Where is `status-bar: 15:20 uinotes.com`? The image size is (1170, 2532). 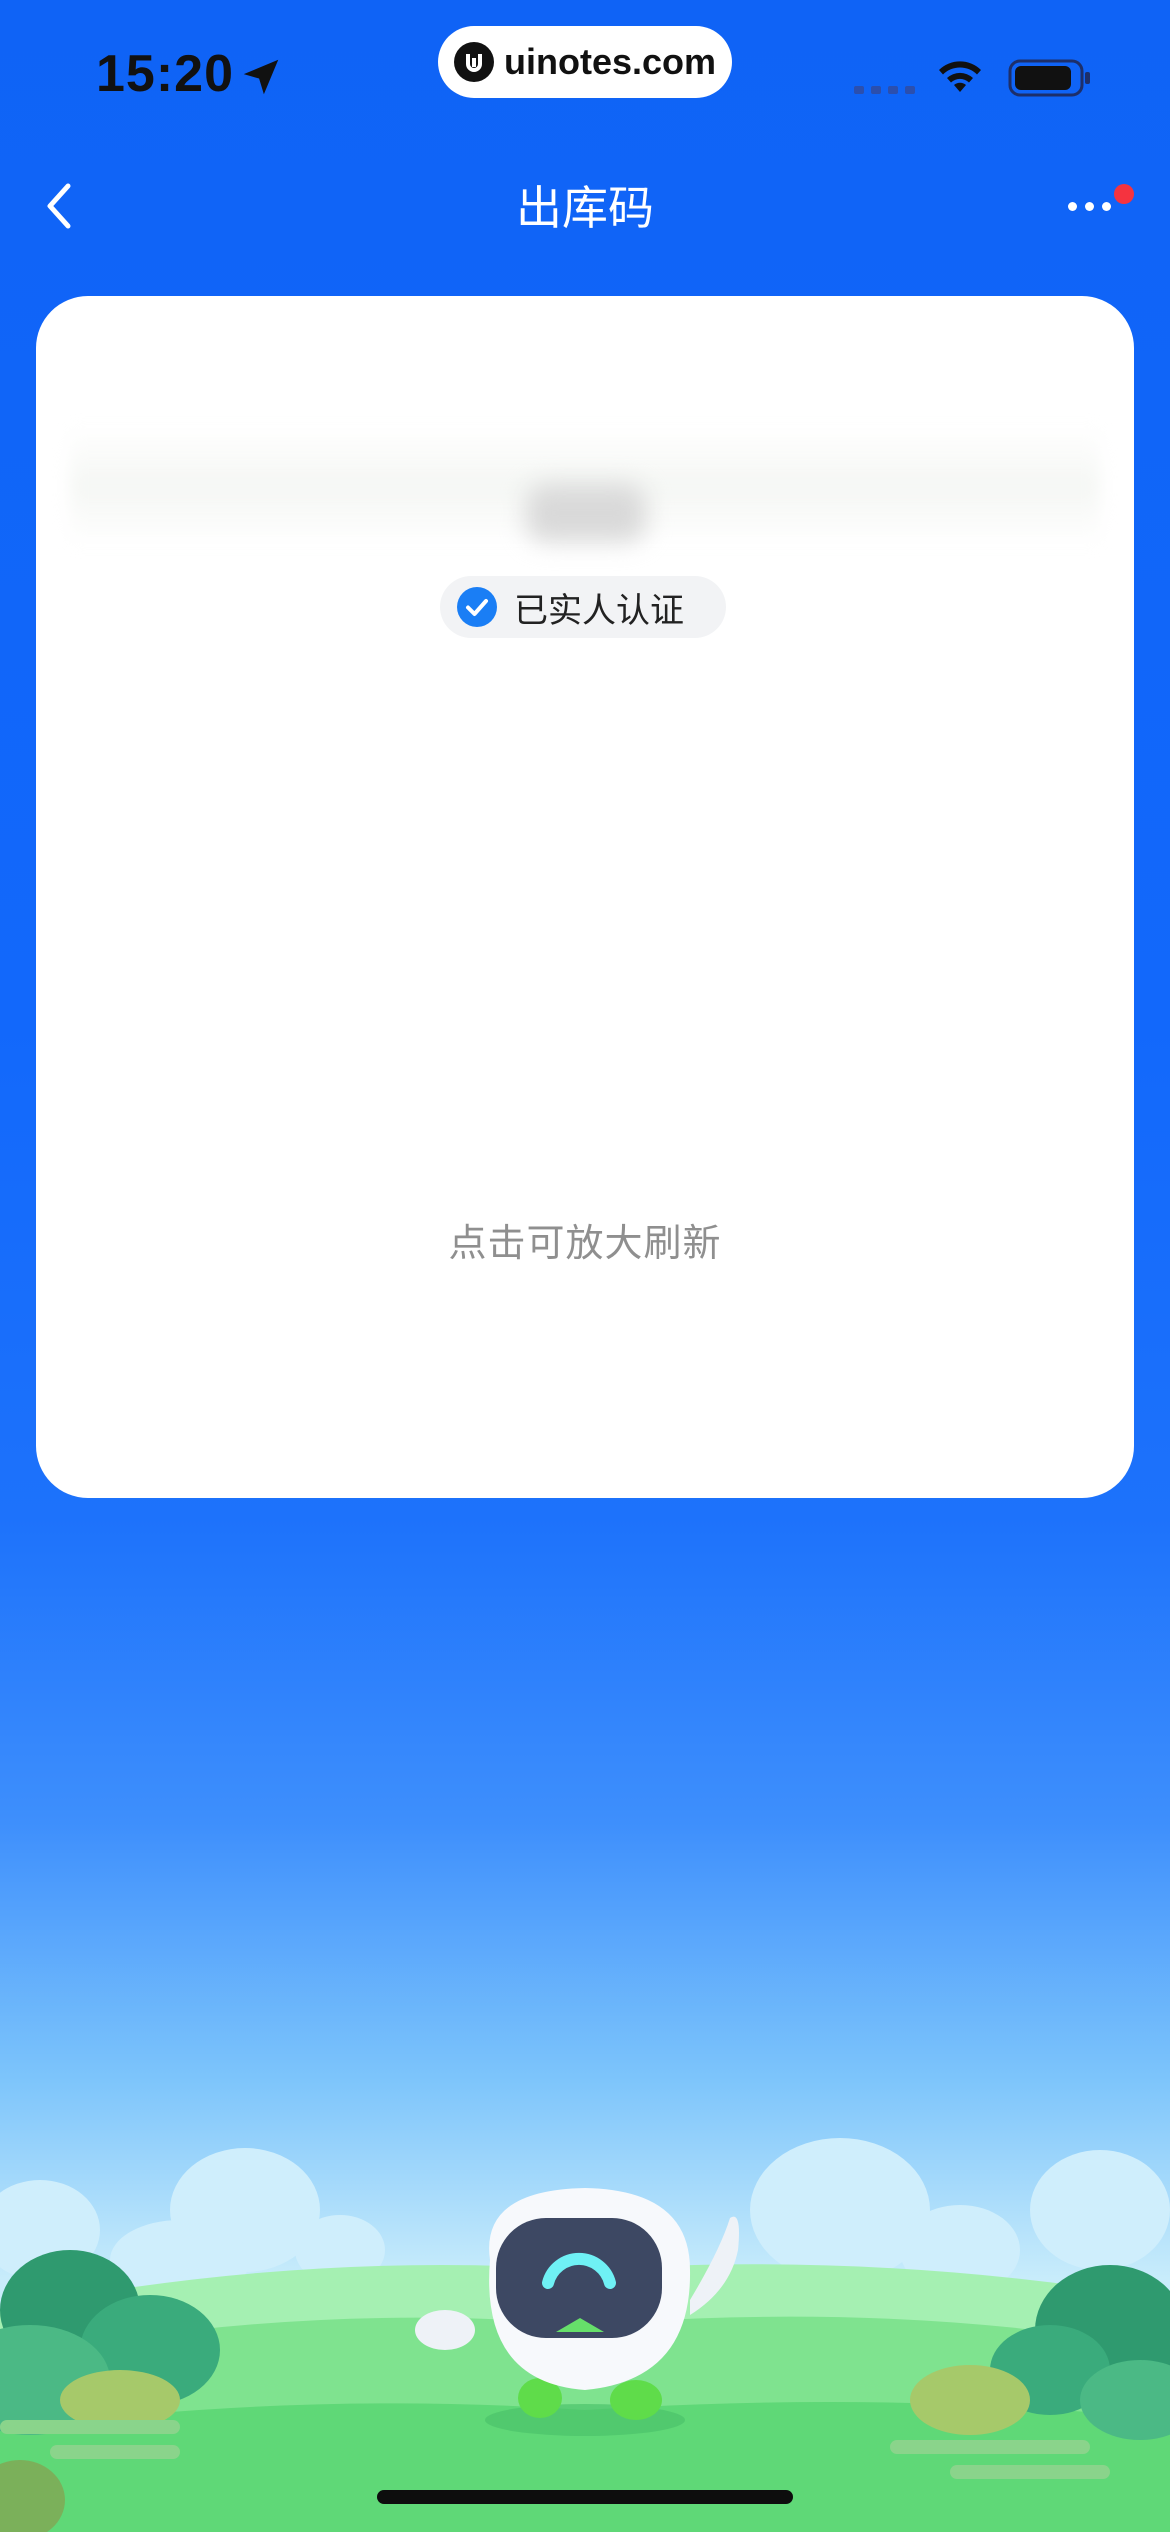
status-bar: 15:20 uinotes.com is located at coordinates (585, 75).